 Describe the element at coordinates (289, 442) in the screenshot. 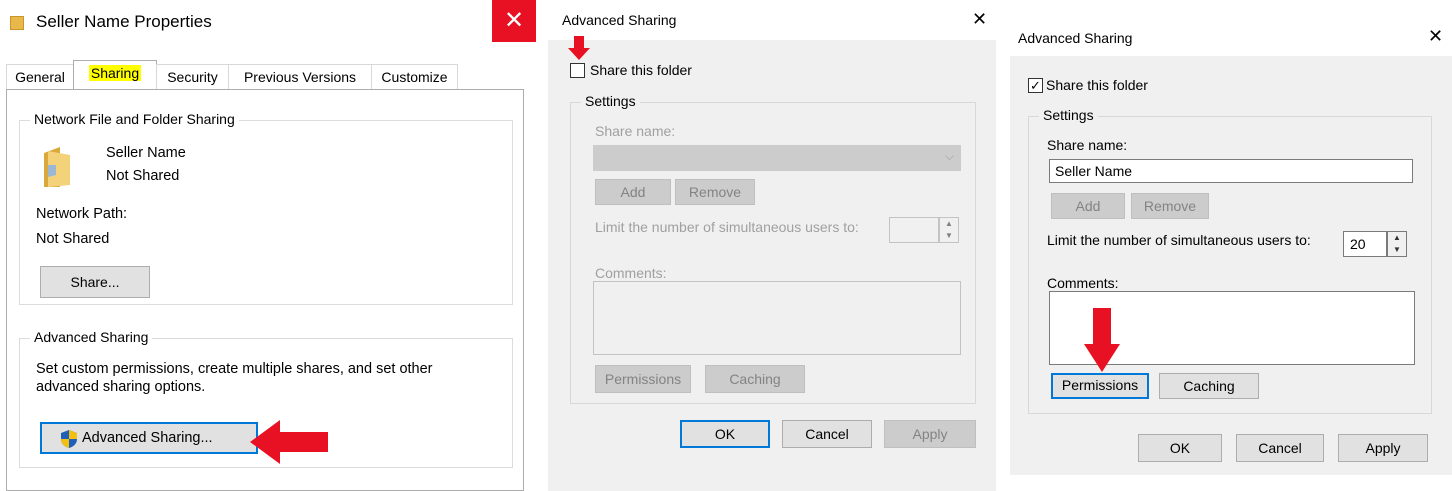

I see `red-arrow-left-icon` at that location.